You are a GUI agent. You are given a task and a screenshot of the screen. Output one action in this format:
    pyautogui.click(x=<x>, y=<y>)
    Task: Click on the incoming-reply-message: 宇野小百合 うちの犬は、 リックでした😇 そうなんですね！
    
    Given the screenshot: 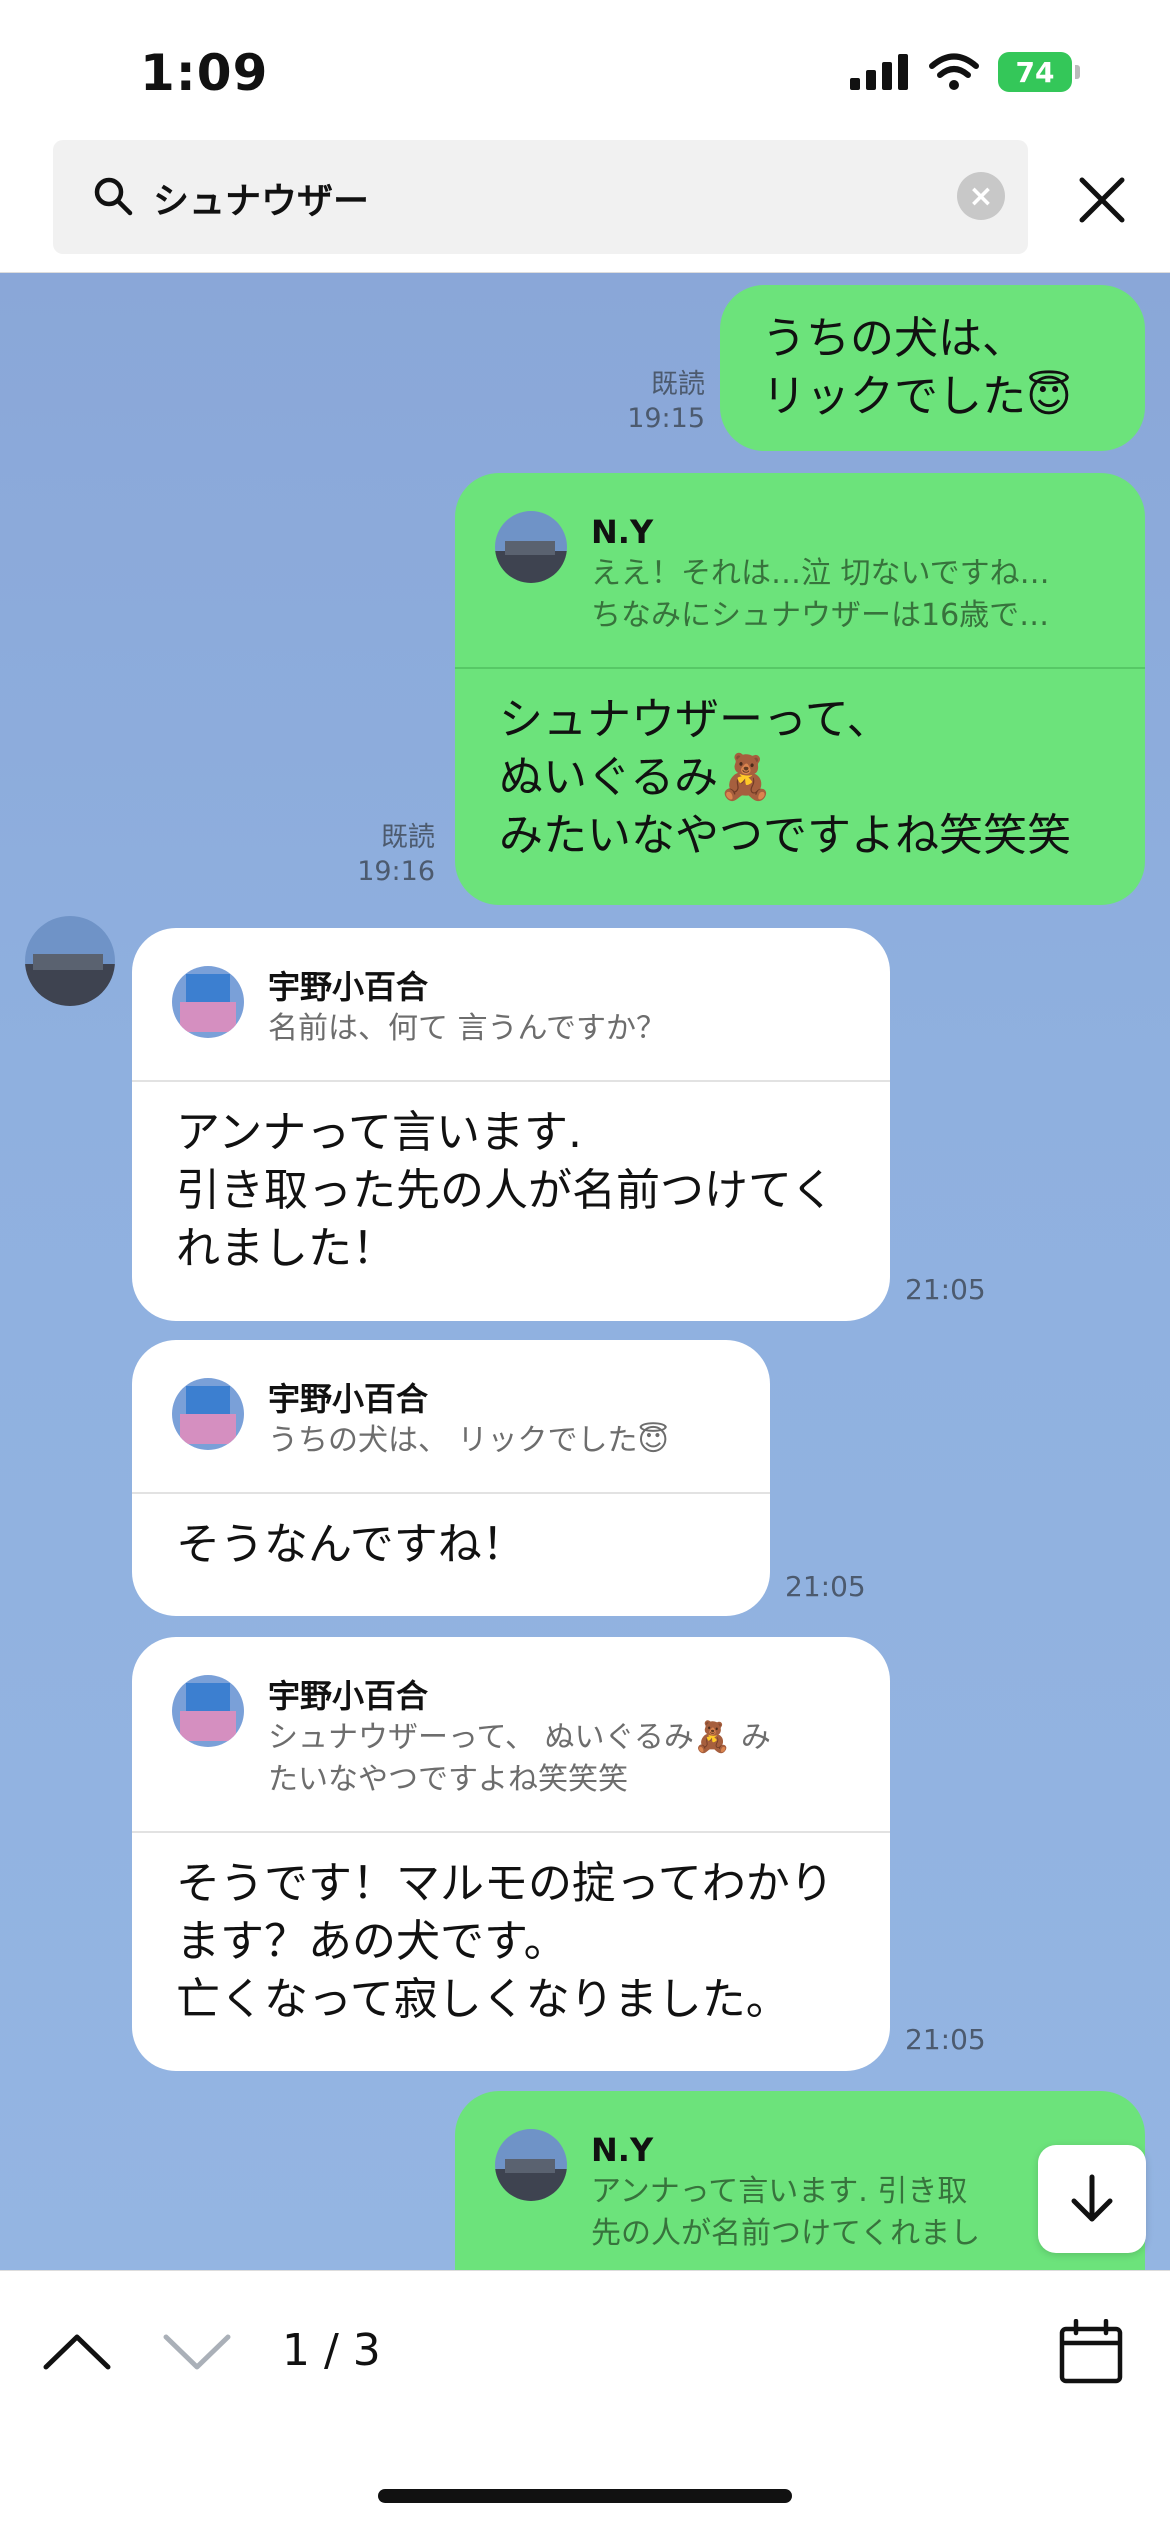 What is the action you would take?
    pyautogui.click(x=451, y=1478)
    